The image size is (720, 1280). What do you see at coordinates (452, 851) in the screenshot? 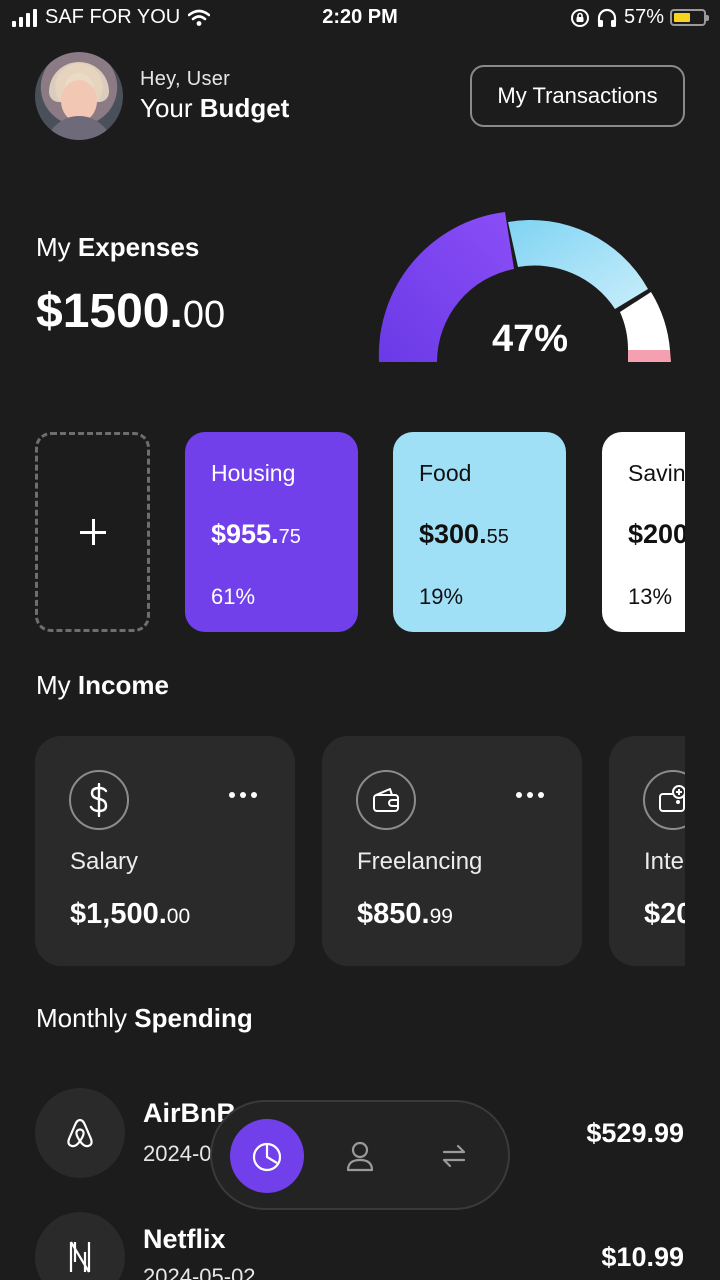
I see `income-card-freelancing: Freelancing $850.99` at bounding box center [452, 851].